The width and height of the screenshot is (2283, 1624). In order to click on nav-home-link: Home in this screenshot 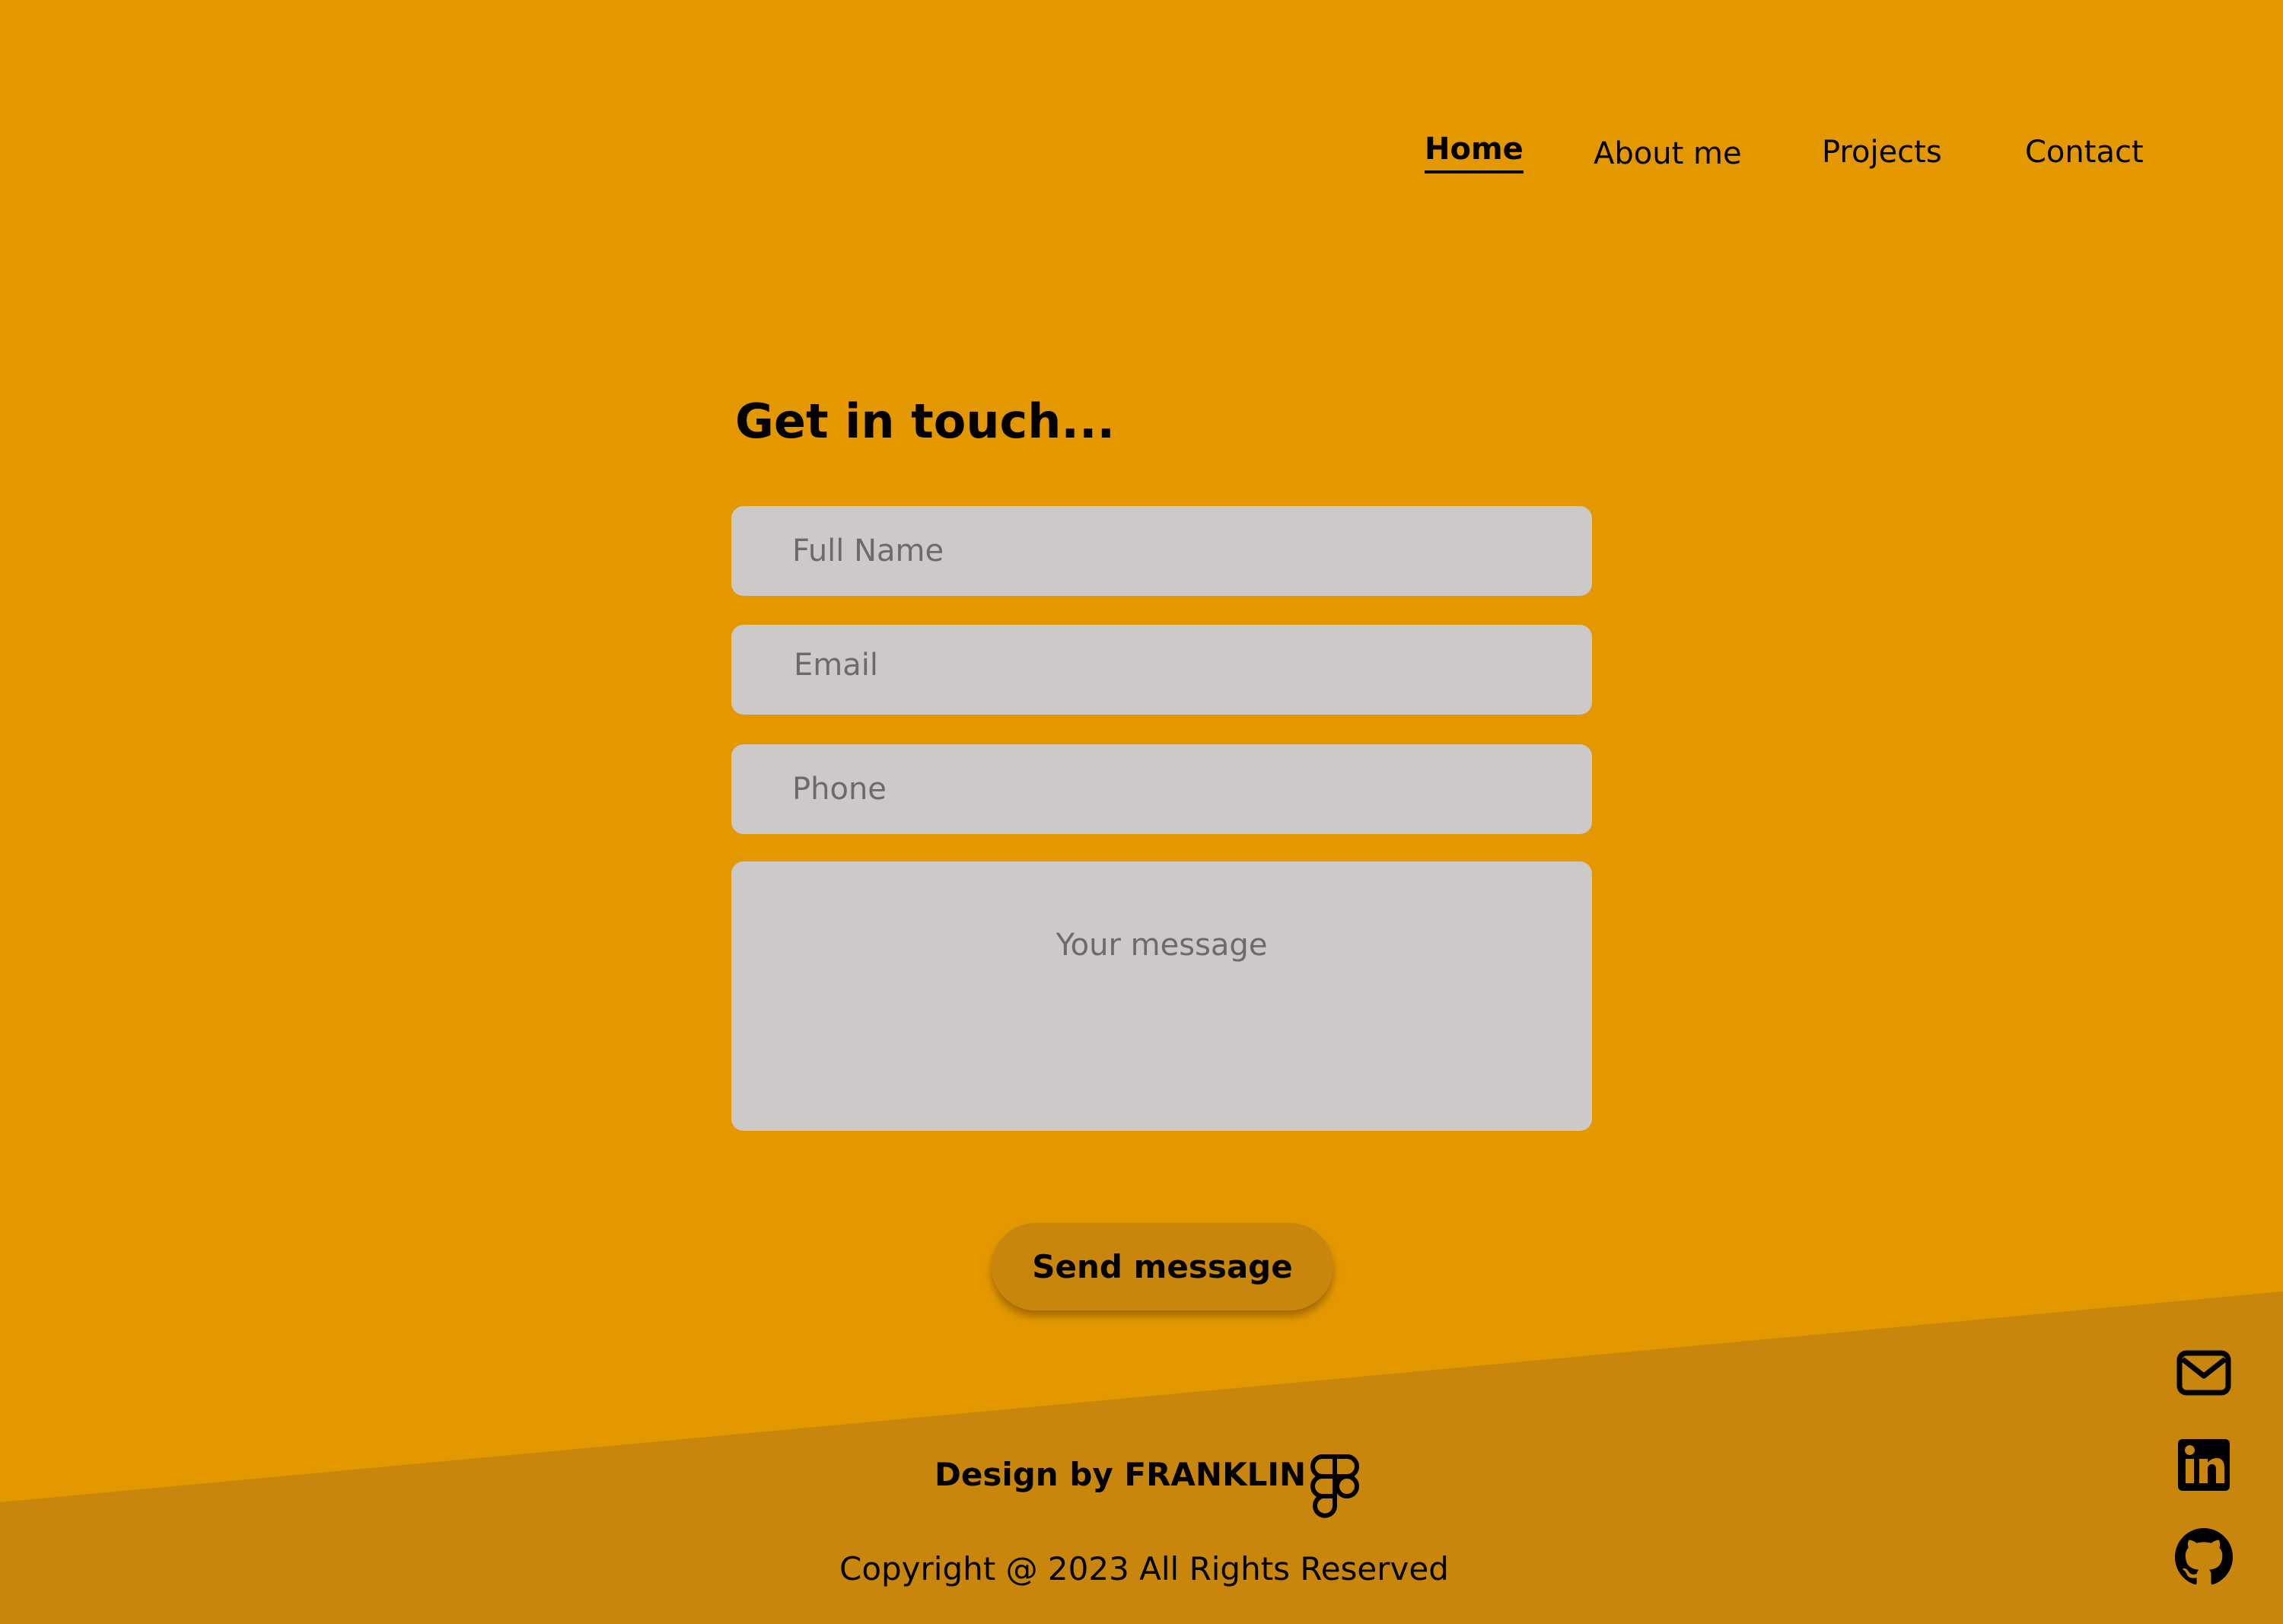, I will do `click(1474, 151)`.